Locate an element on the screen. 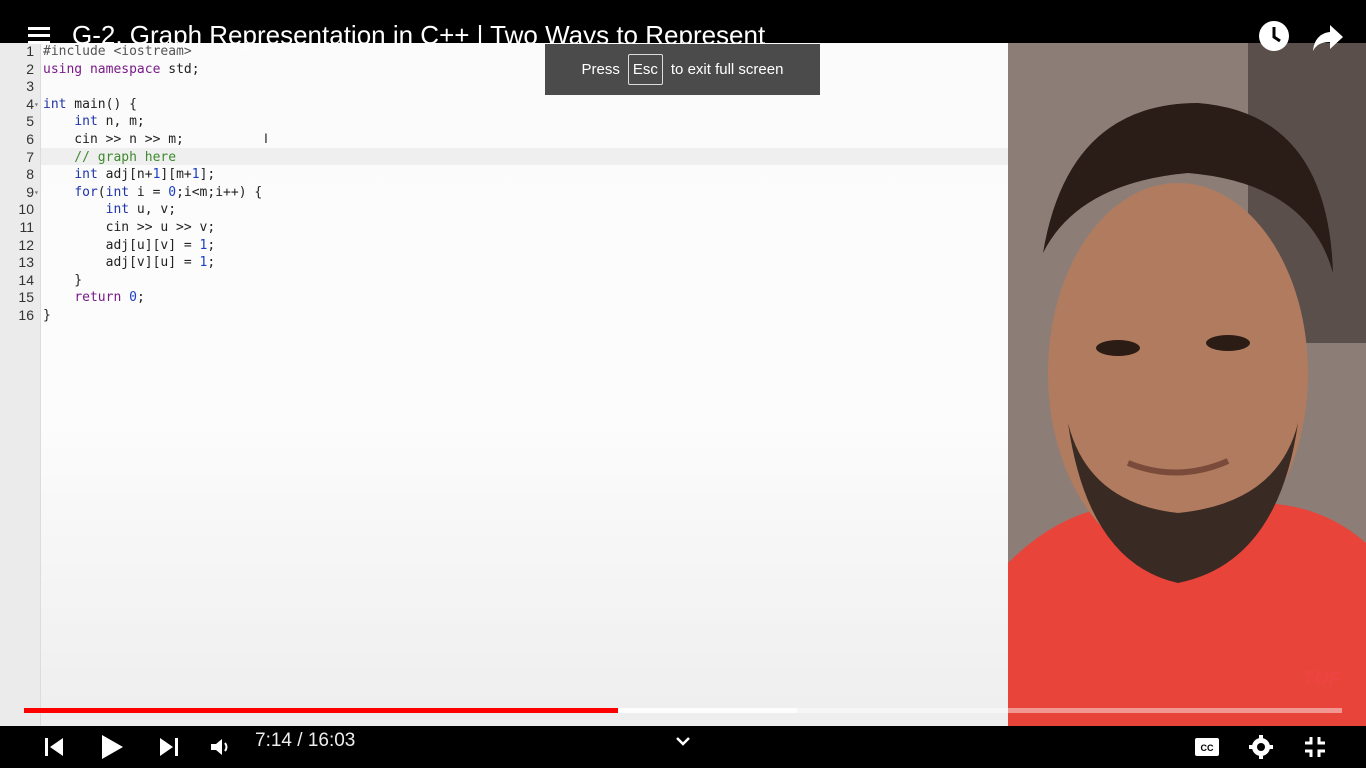 The height and width of the screenshot is (768, 1366). code-line: 12 adj[u][v] = 1; is located at coordinates (504, 246).